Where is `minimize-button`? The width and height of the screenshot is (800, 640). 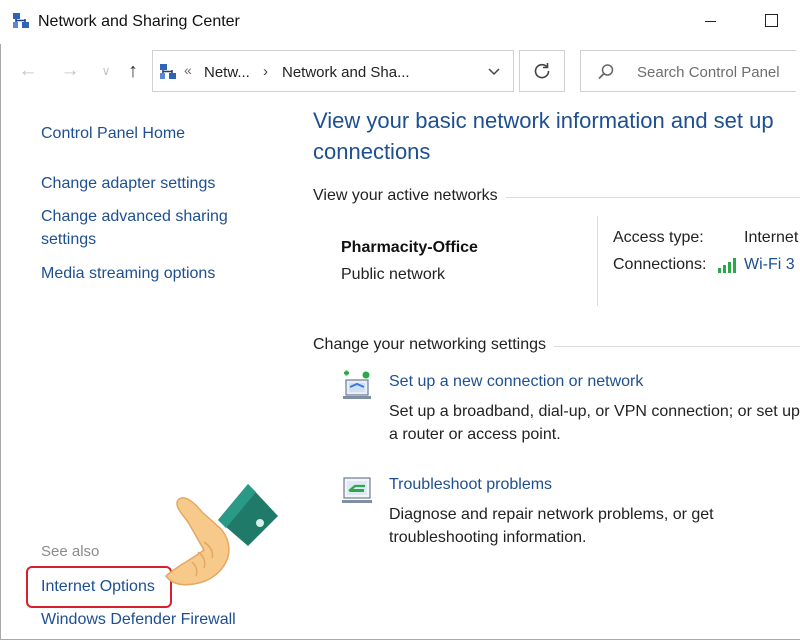
minimize-button is located at coordinates (711, 21).